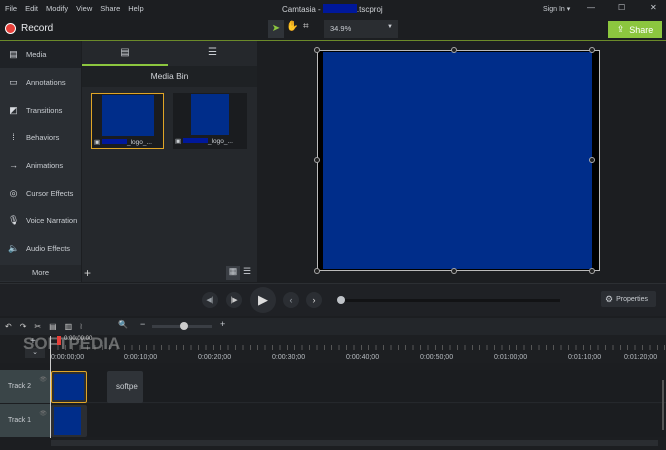 The width and height of the screenshot is (666, 450). What do you see at coordinates (57, 8) in the screenshot?
I see `menu-modify: Modify` at bounding box center [57, 8].